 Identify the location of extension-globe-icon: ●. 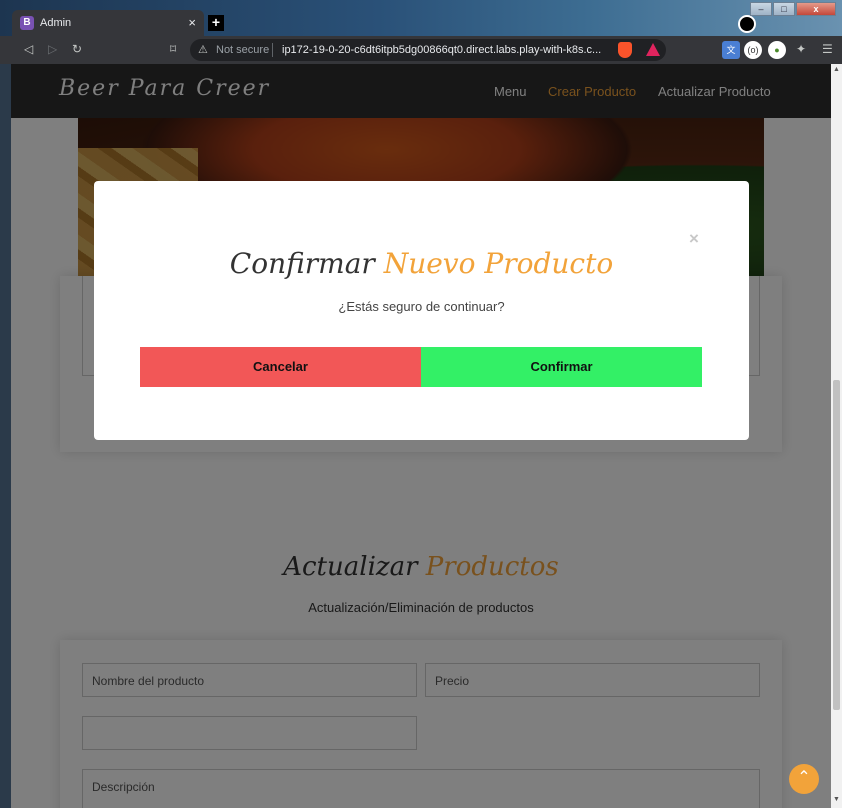
(777, 50).